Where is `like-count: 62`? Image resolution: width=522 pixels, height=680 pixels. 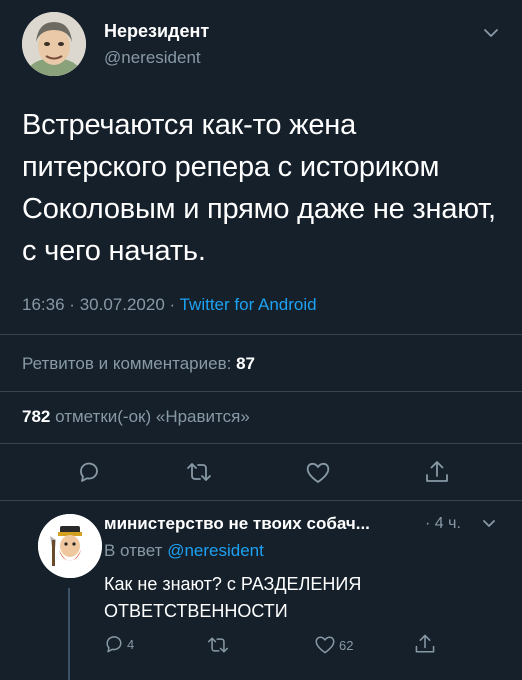 like-count: 62 is located at coordinates (346, 645).